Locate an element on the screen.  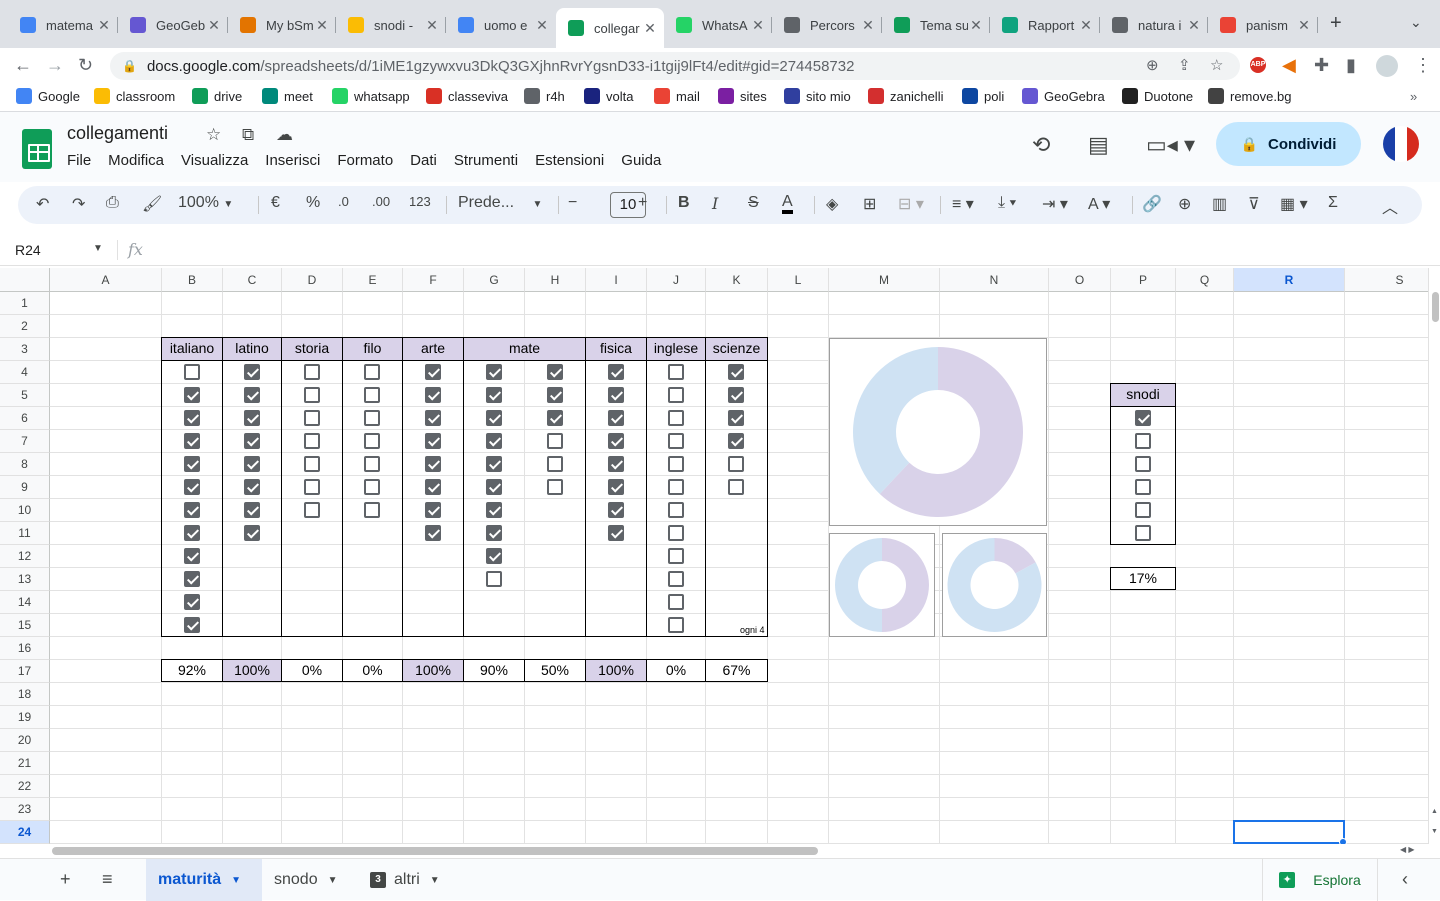
bookmark-item: remove.bg is located at coordinates (1249, 96).